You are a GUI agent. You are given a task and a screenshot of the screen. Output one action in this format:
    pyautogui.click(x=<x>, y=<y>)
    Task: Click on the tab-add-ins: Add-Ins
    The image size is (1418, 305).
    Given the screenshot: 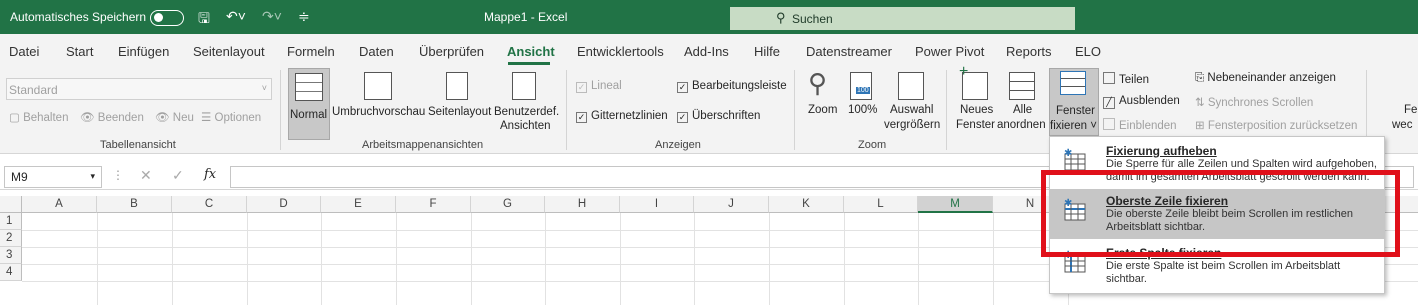 What is the action you would take?
    pyautogui.click(x=706, y=51)
    